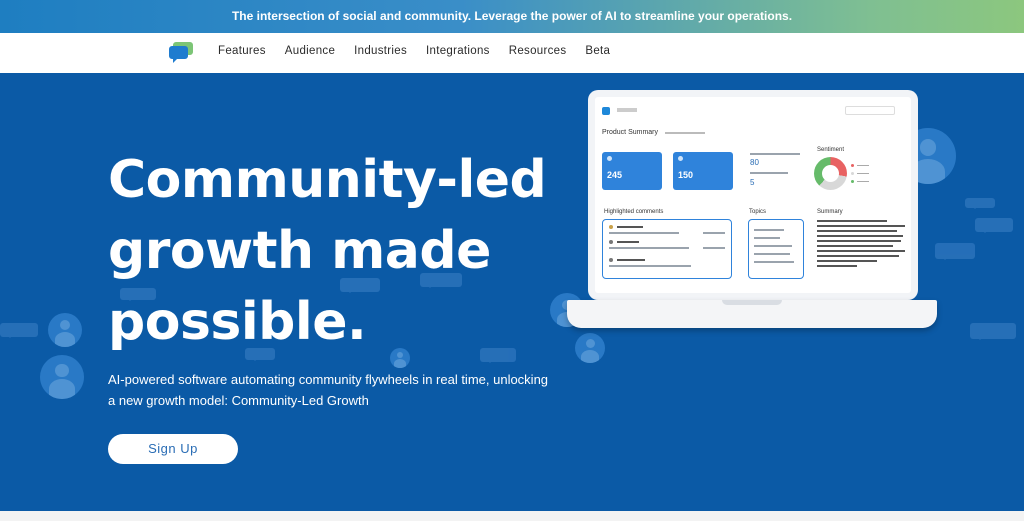 The image size is (1024, 521). Describe the element at coordinates (458, 51) in the screenshot. I see `nav-link-integrations: Integrations` at that location.